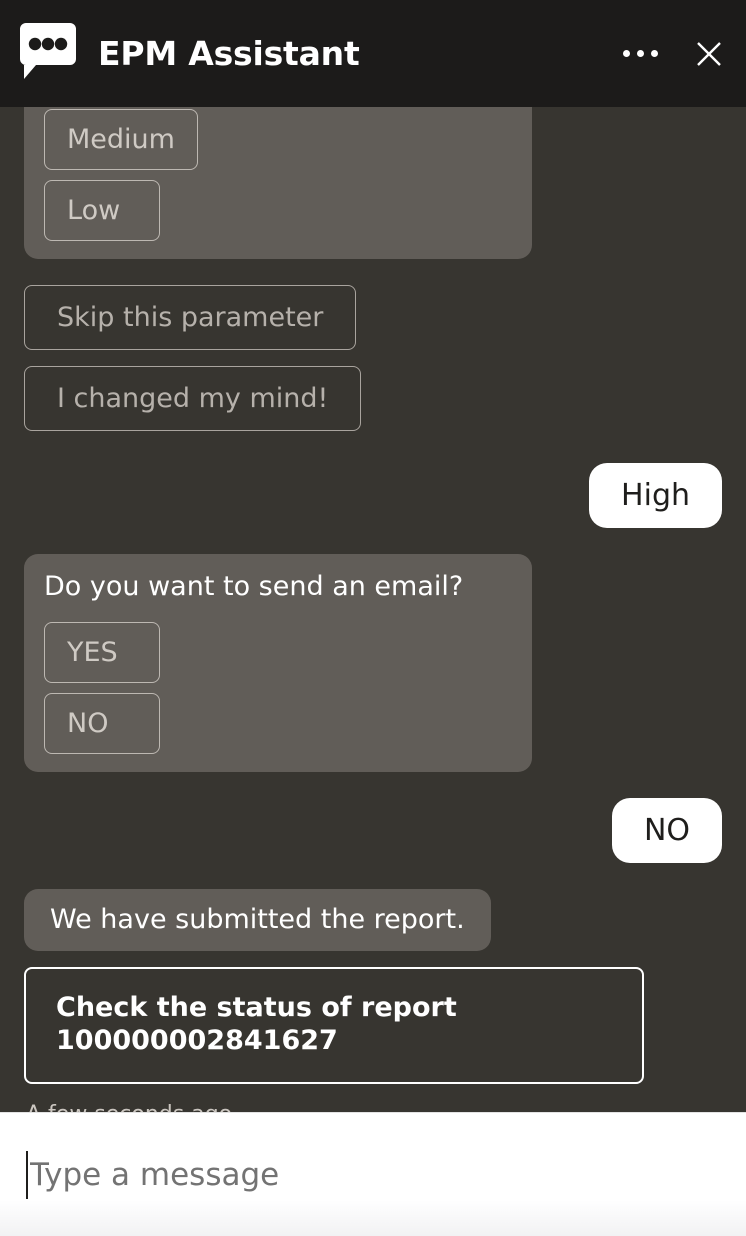 The image size is (746, 1236). Describe the element at coordinates (256, 1007) in the screenshot. I see `action-card-line-1: Check the status of report` at that location.